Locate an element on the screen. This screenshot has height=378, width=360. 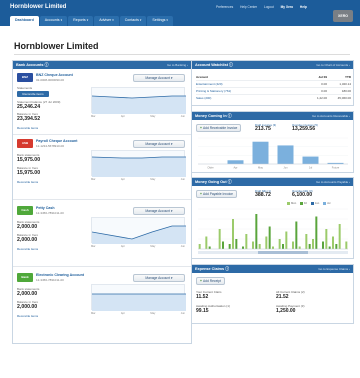
reconcile-button: Reconcile items is located at coordinates (33, 94).